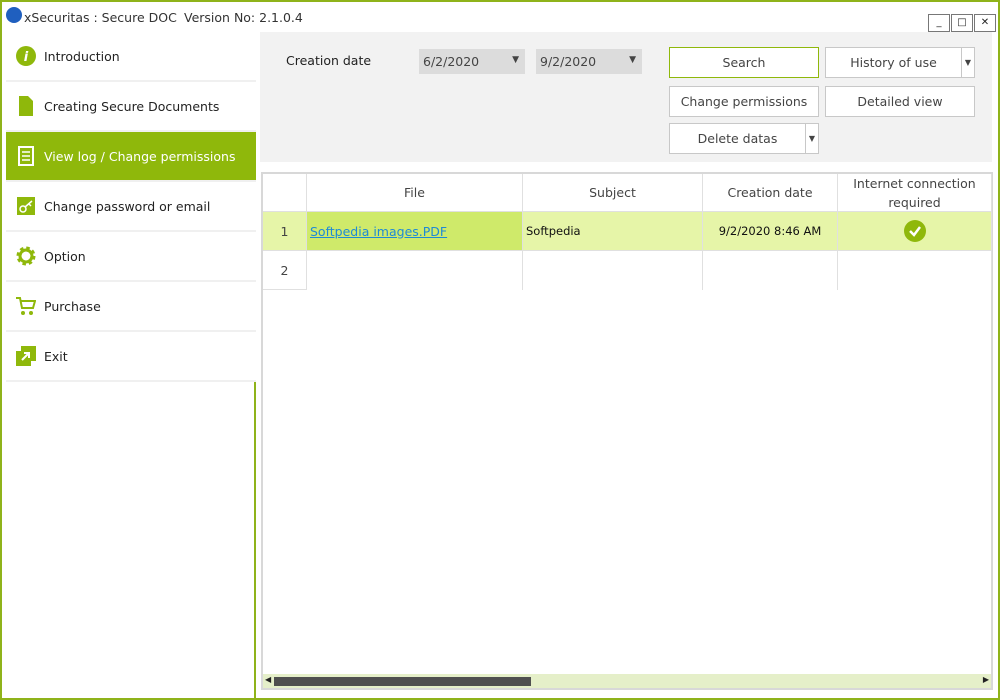 This screenshot has height=700, width=1000. Describe the element at coordinates (962, 23) in the screenshot. I see `maximize-button: □` at that location.